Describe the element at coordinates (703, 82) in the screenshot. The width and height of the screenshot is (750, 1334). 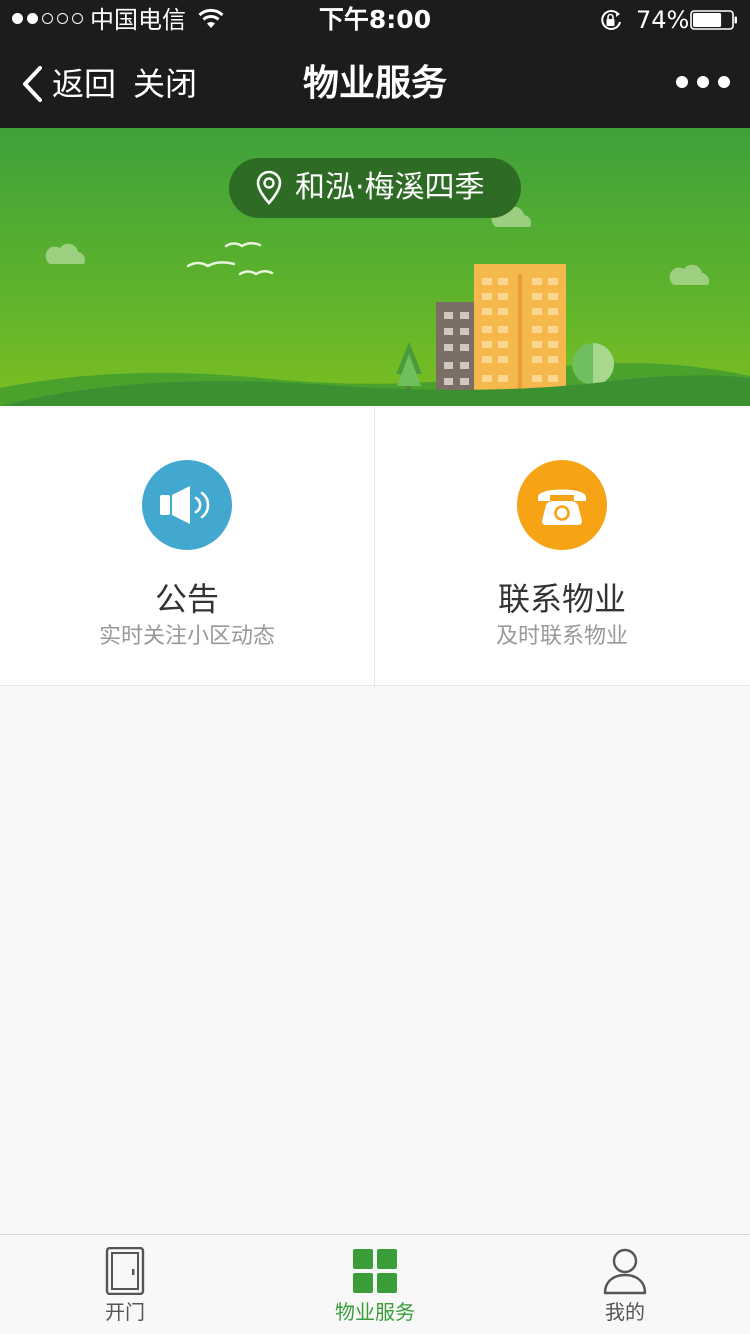
I see `more-dots-icon` at that location.